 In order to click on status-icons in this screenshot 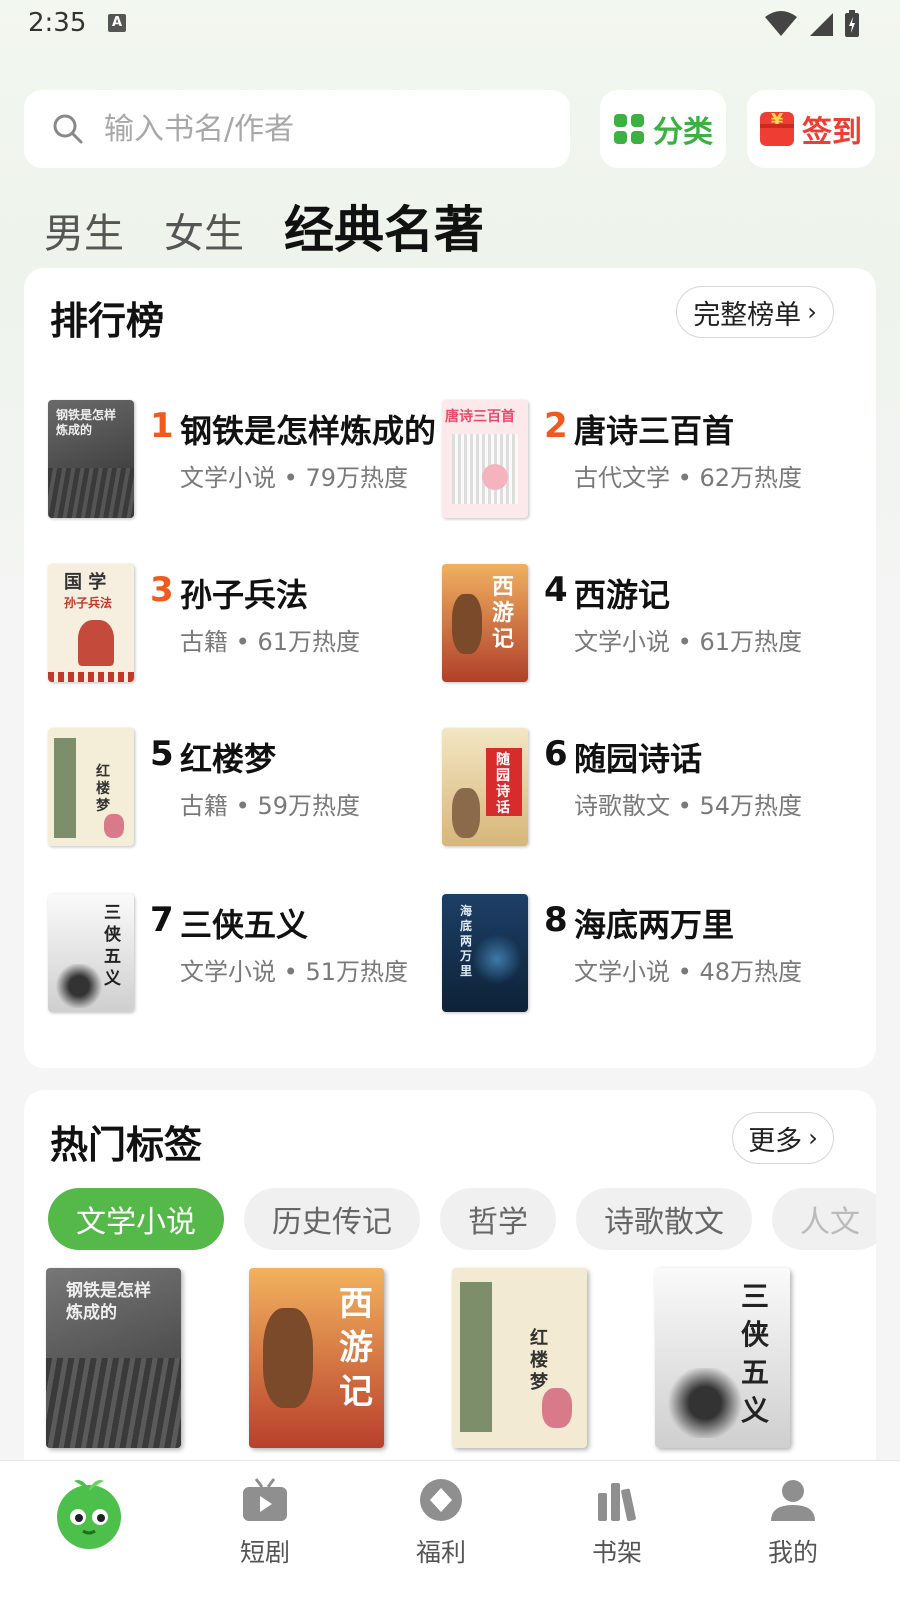, I will do `click(812, 24)`.